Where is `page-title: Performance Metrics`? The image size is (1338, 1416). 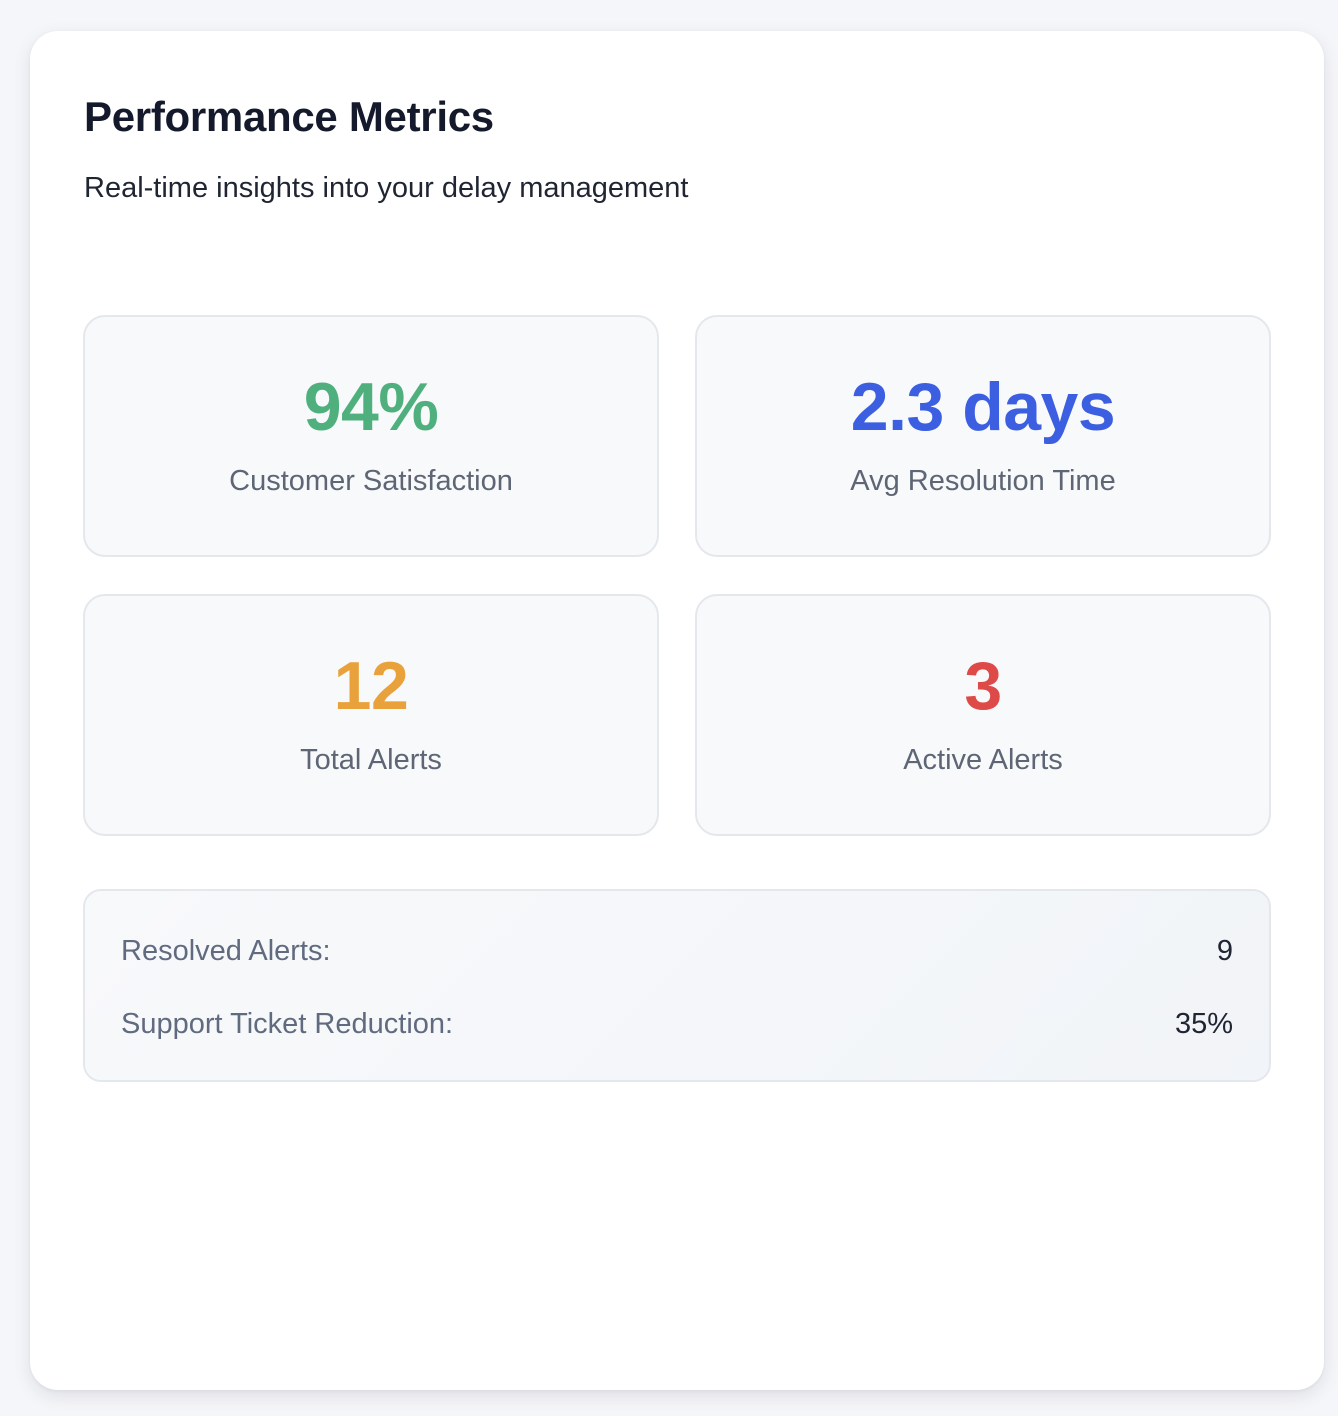 page-title: Performance Metrics is located at coordinates (289, 116).